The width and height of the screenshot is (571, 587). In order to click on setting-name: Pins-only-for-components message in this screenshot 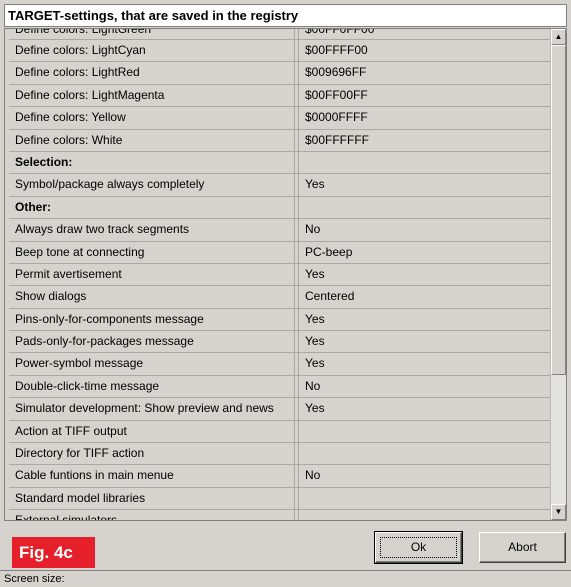, I will do `click(152, 319)`.